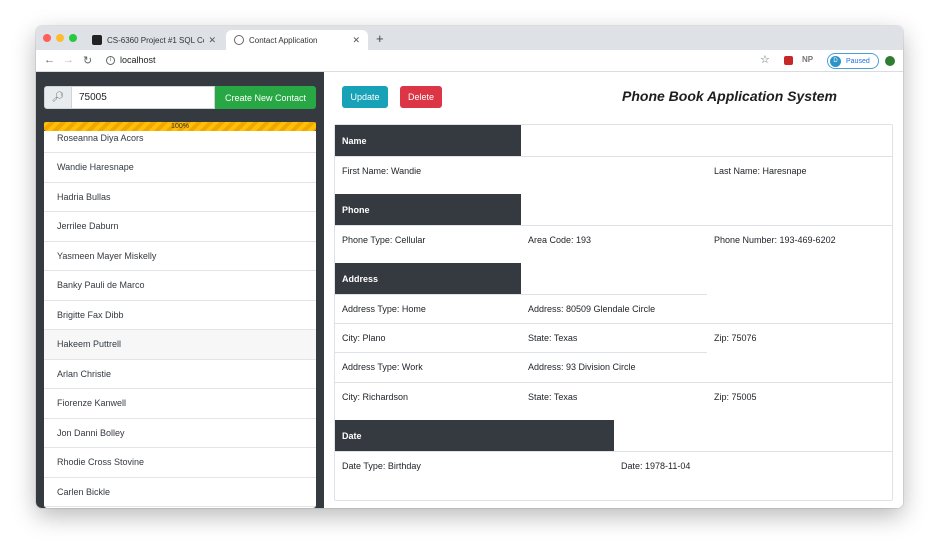  What do you see at coordinates (775, 240) in the screenshot?
I see `phone-number-value: Phone Number: 193-469-6202` at bounding box center [775, 240].